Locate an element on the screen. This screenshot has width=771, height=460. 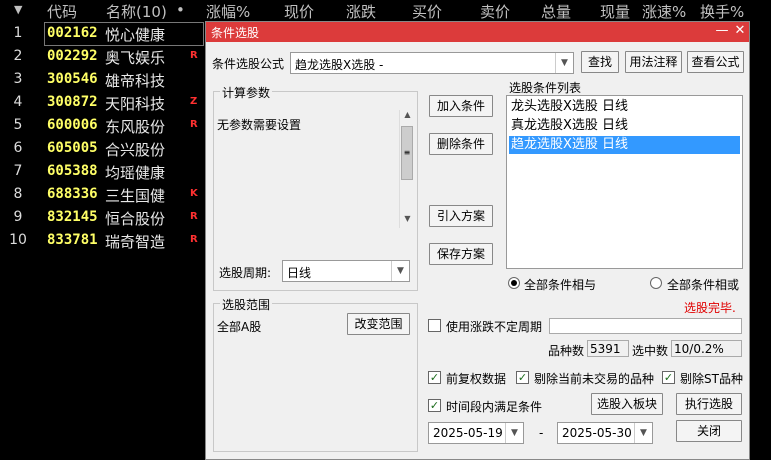
save-scheme-button: 保存方案 is located at coordinates (461, 254).